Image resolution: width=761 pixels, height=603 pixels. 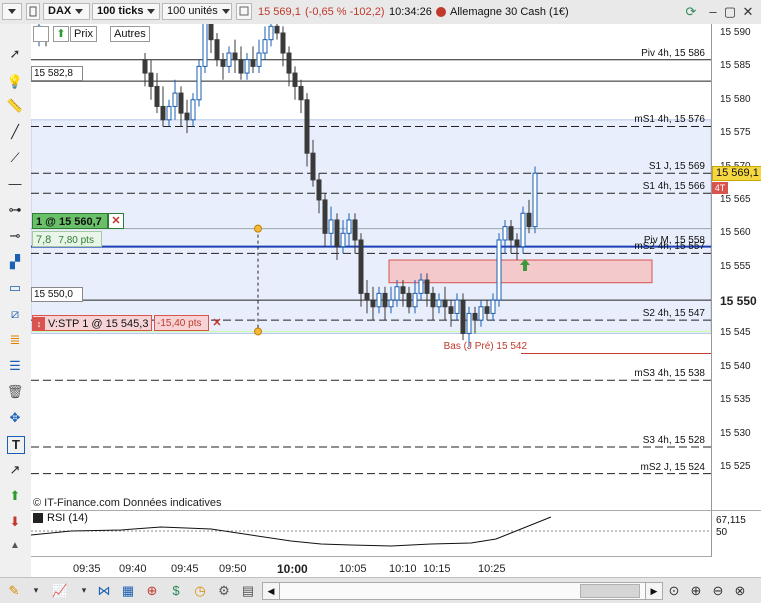 I want to click on horizontal-scrollbar, so click(x=462, y=591).